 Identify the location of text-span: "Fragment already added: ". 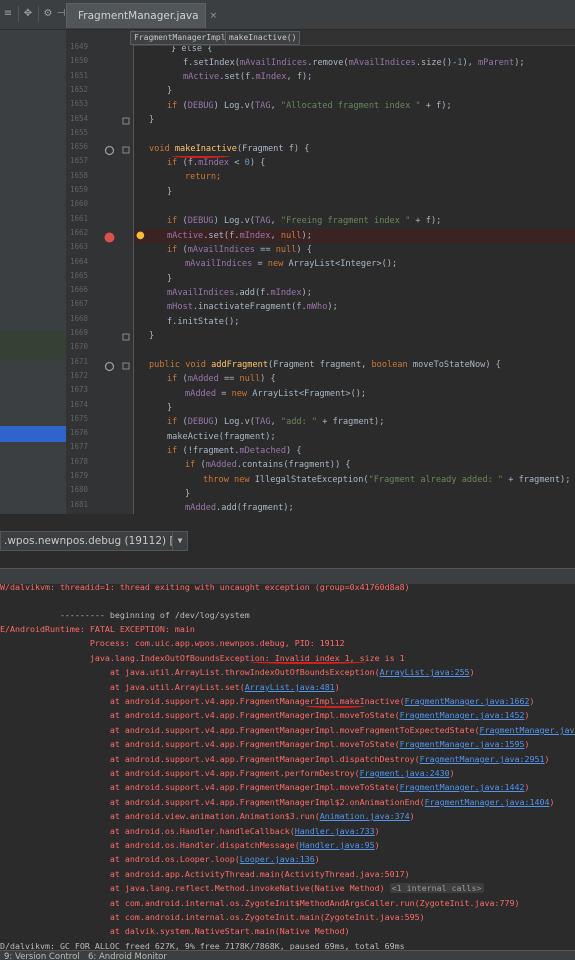
(436, 480).